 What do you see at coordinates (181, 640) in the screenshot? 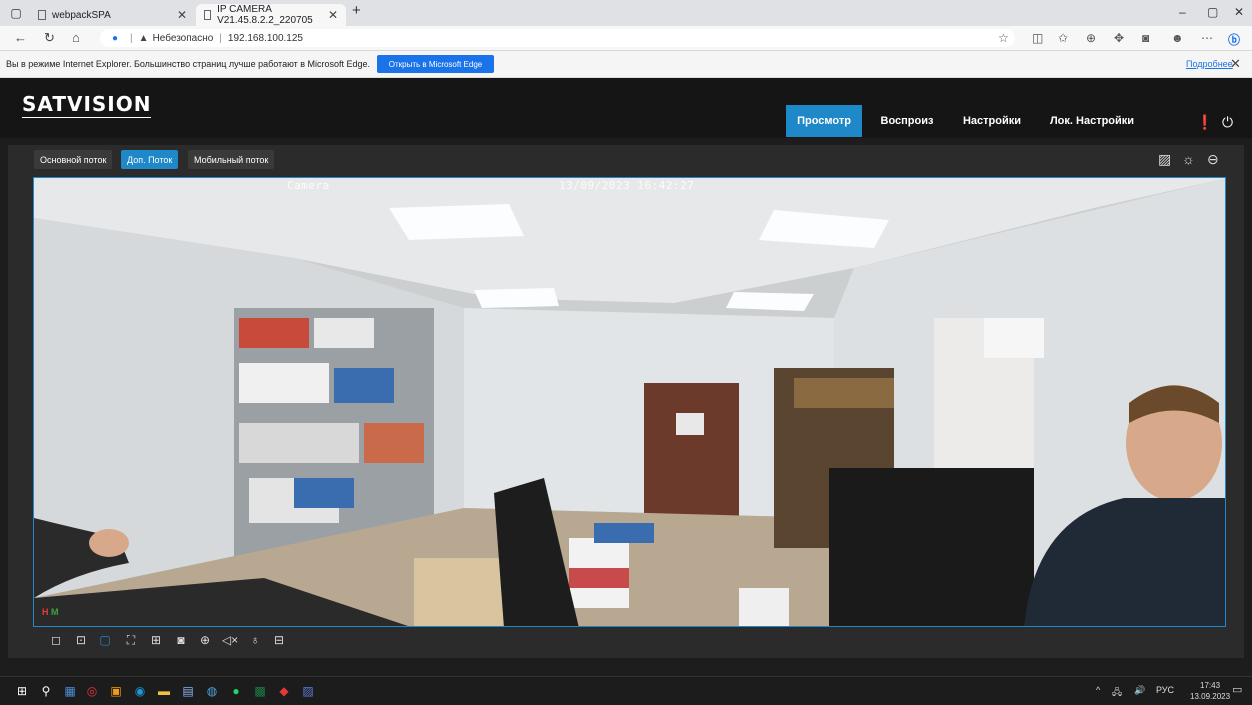
I see `snapshot-icon: ◙` at bounding box center [181, 640].